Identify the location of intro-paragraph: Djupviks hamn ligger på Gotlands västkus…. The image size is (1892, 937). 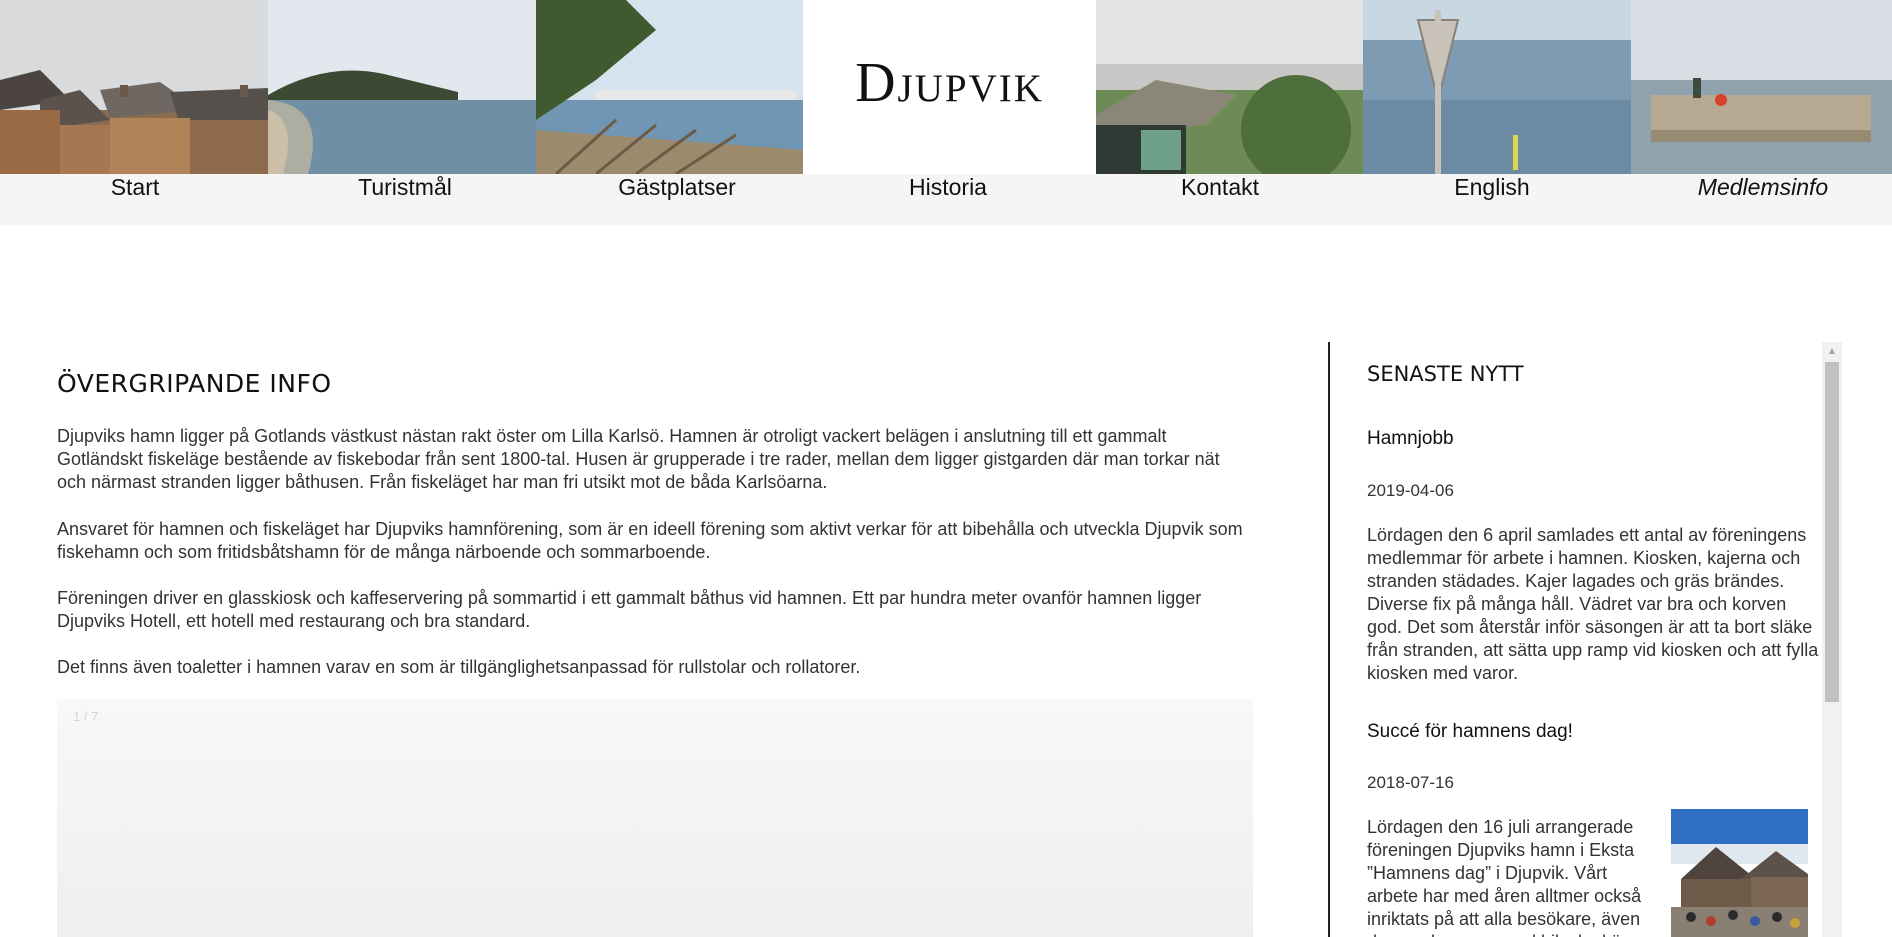
(638, 459).